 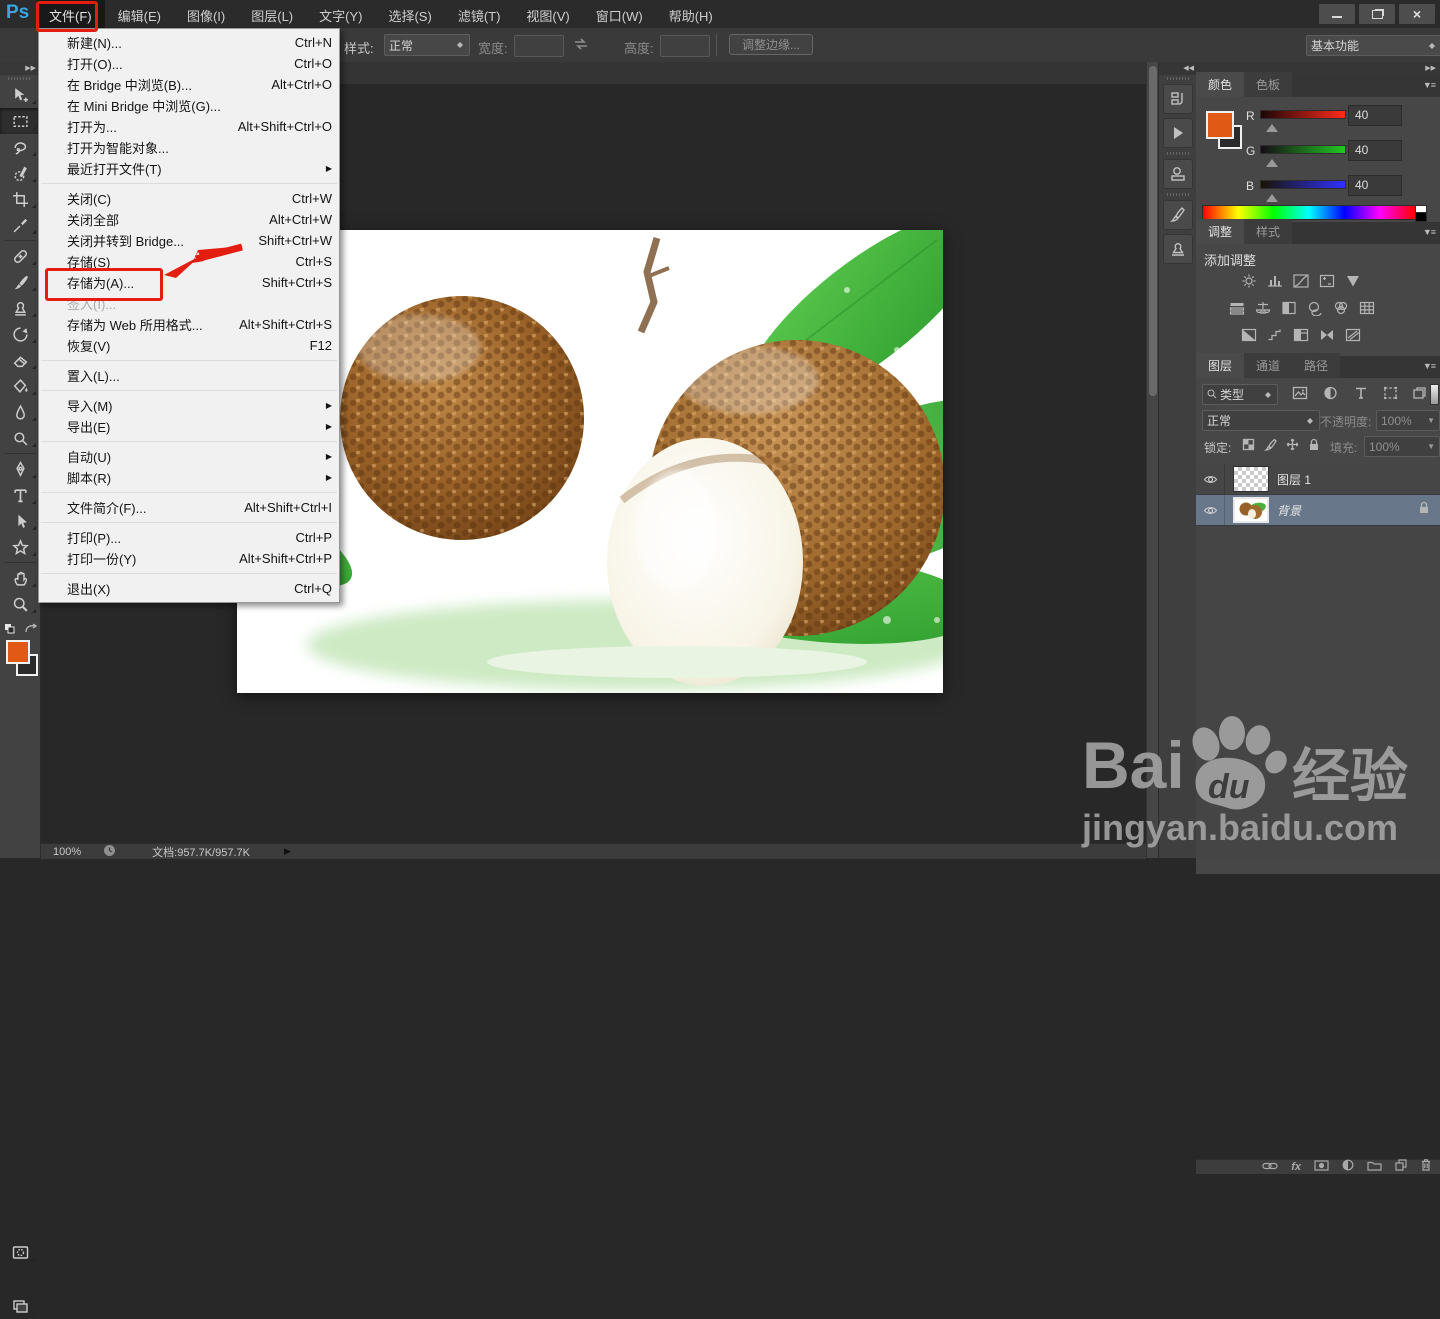 I want to click on spectrum-black-swatch, so click(x=1421, y=217).